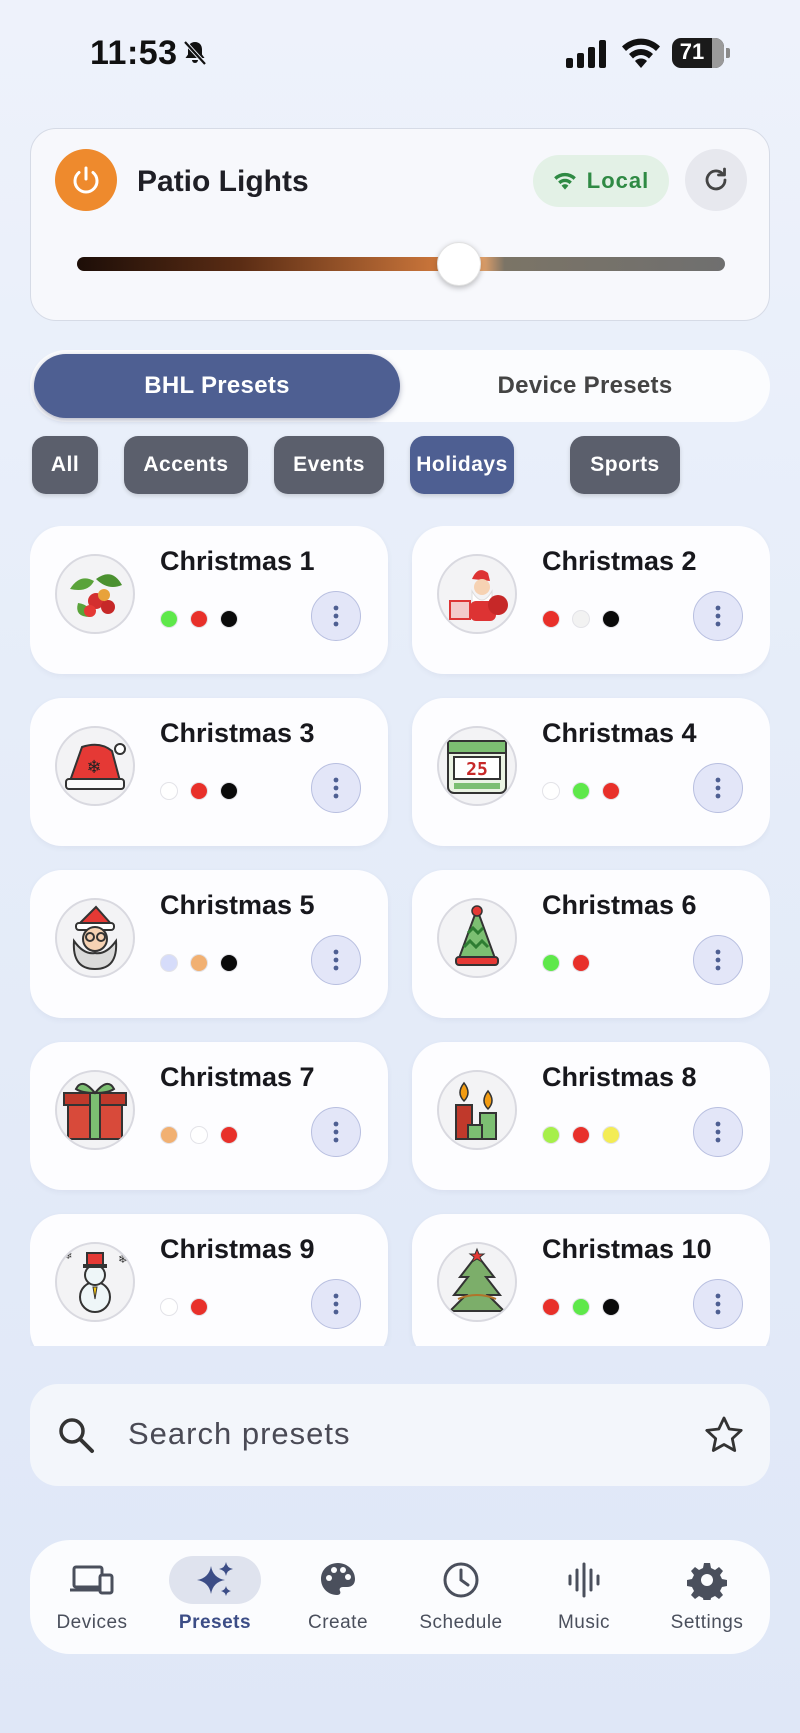 The width and height of the screenshot is (800, 1733). What do you see at coordinates (209, 1280) in the screenshot?
I see `preset-card: ❄ ❄ Christmas 9` at bounding box center [209, 1280].